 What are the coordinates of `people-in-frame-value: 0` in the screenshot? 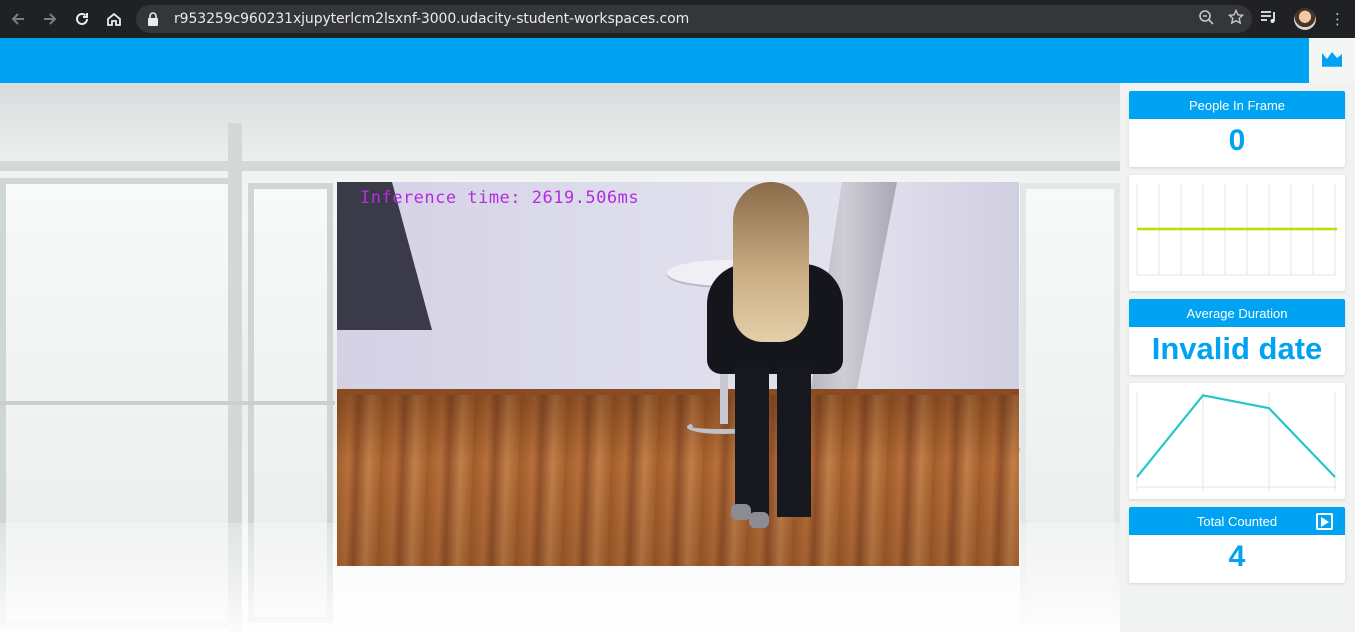 It's located at (1237, 140).